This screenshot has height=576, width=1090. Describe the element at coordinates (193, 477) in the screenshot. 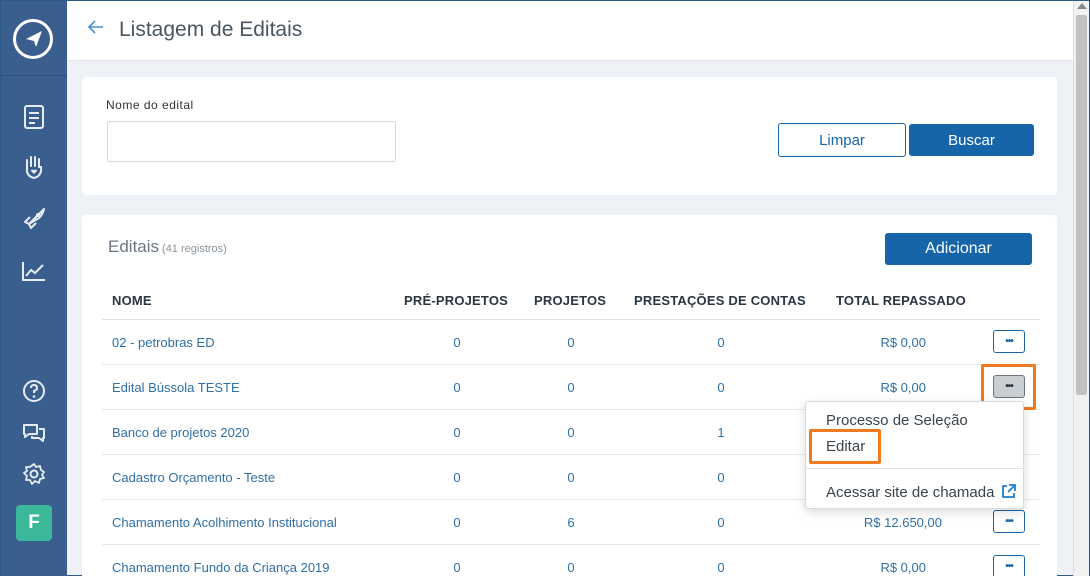

I see `row-name-link: Cadastro Orçamento - Teste` at that location.